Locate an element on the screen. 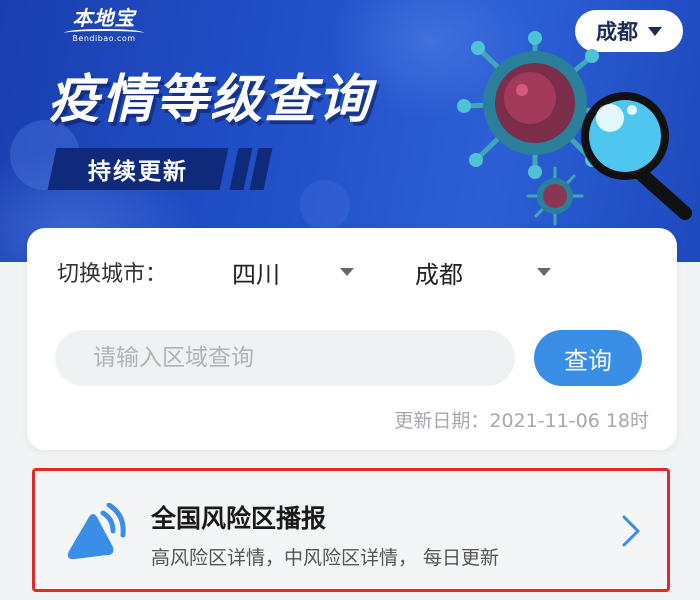 The height and width of the screenshot is (600, 700). city-value: 成都 is located at coordinates (439, 274).